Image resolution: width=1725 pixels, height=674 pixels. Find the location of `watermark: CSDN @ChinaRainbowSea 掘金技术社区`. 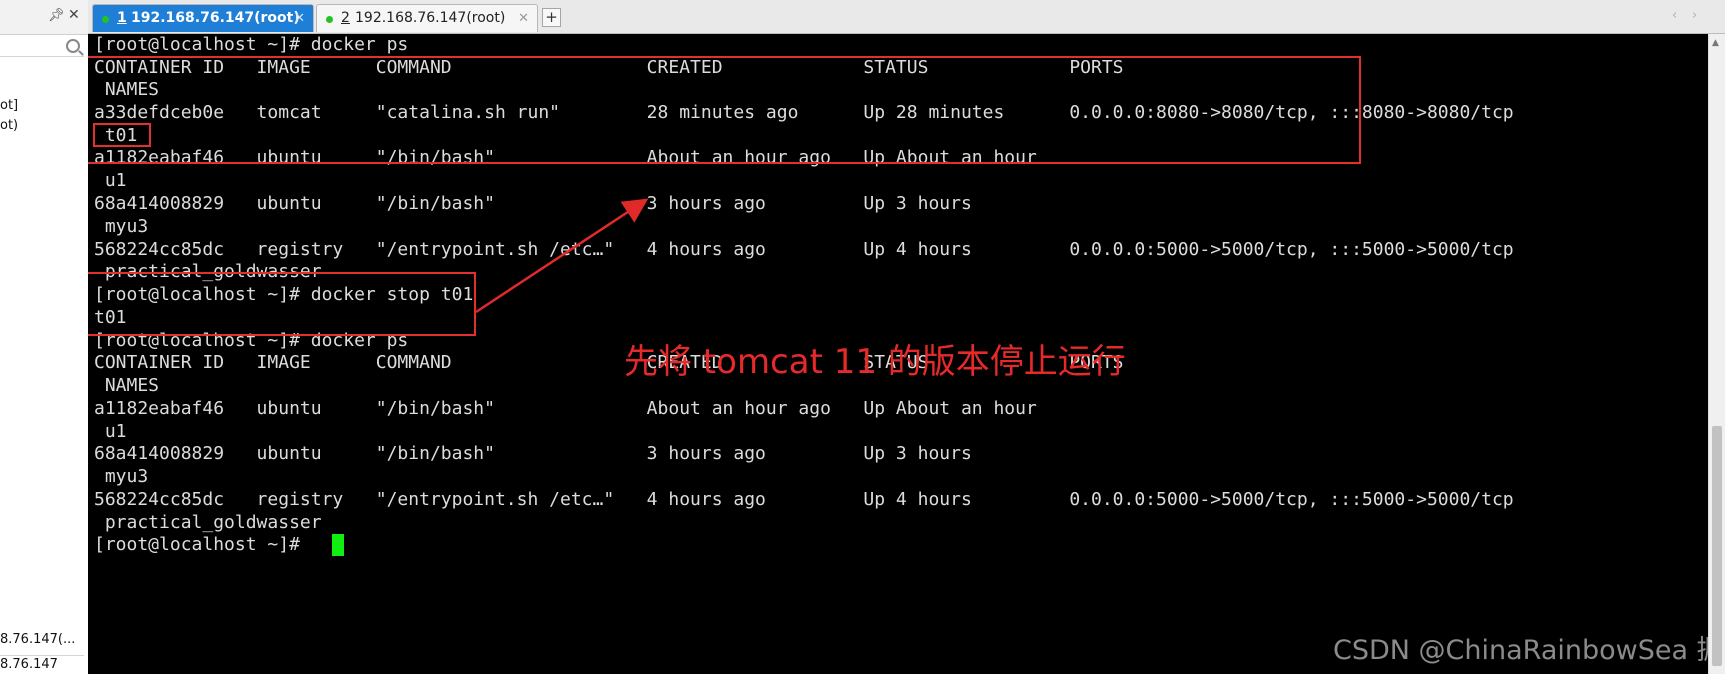

watermark: CSDN @ChinaRainbowSea 掘金技术社区 is located at coordinates (1520, 650).